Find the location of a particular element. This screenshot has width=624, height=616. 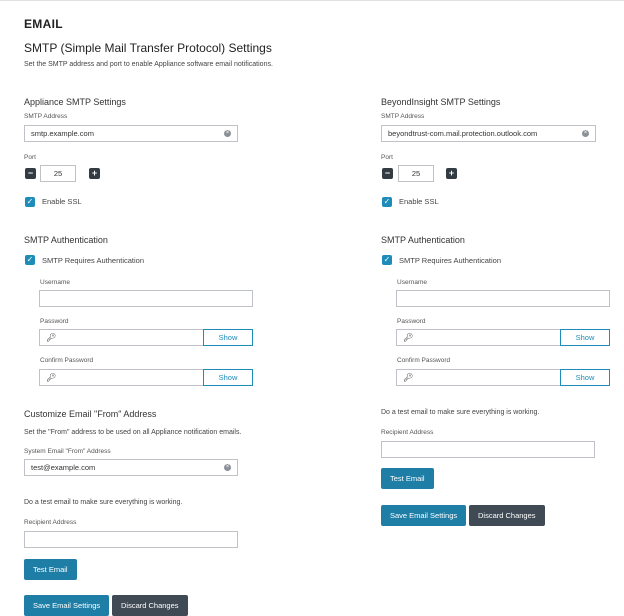

appliance-smtp-address-label: SMTP Address is located at coordinates (46, 116).